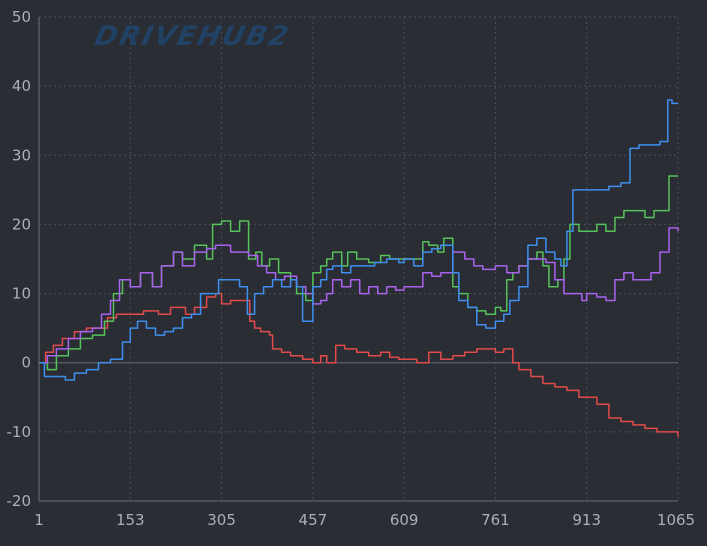 The image size is (707, 546). Describe the element at coordinates (404, 520) in the screenshot. I see `x-tick-label: 609` at that location.